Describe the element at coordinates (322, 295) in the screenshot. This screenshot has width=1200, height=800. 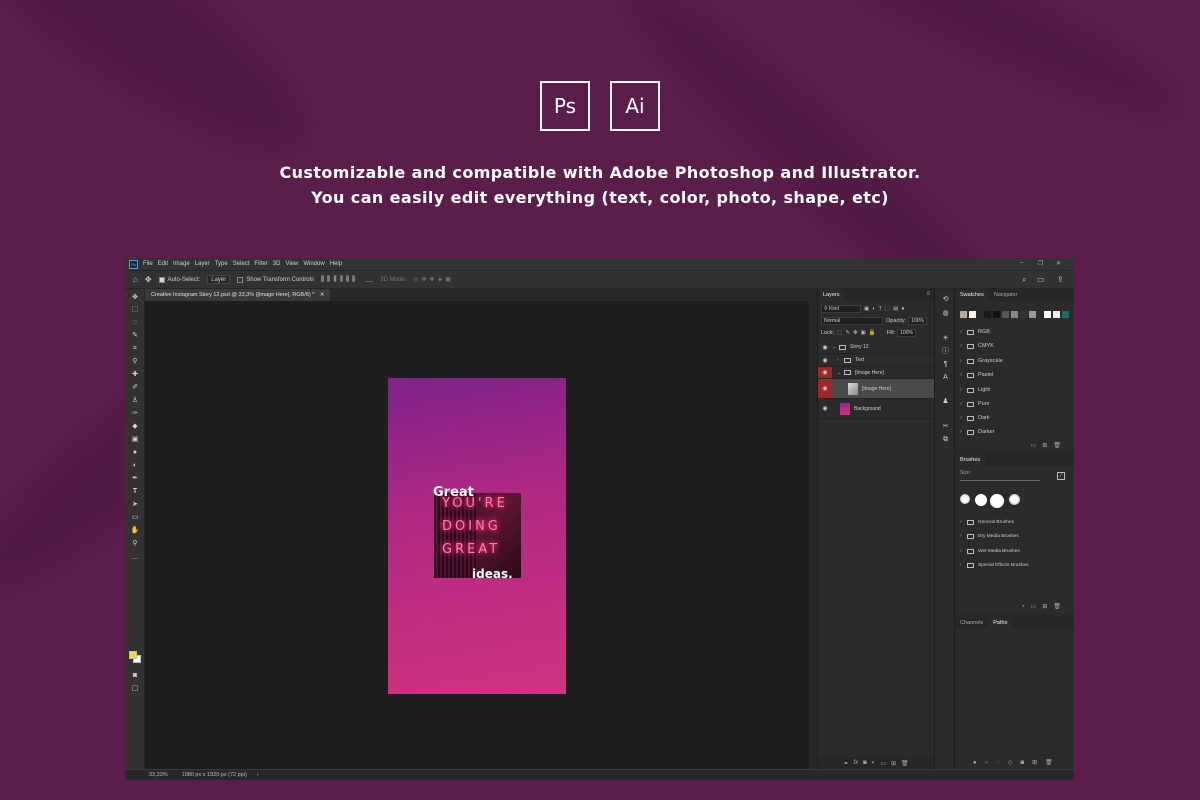
I see `close-tab-icon: ✕` at that location.